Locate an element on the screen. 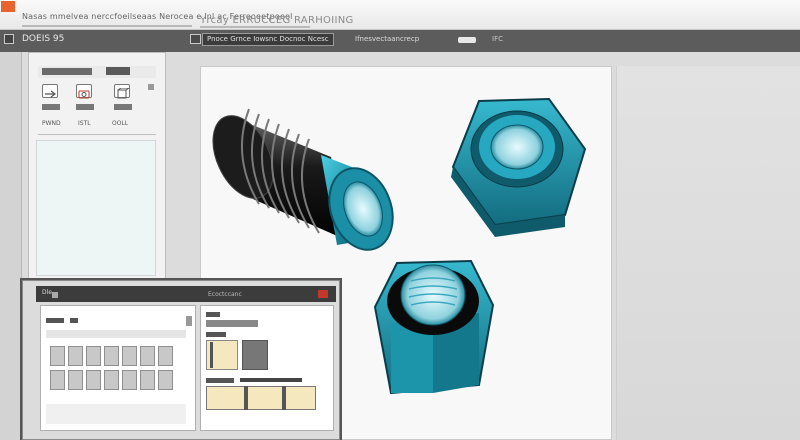 This screenshot has width=800, height=440. panel-button is located at coordinates (118, 71).